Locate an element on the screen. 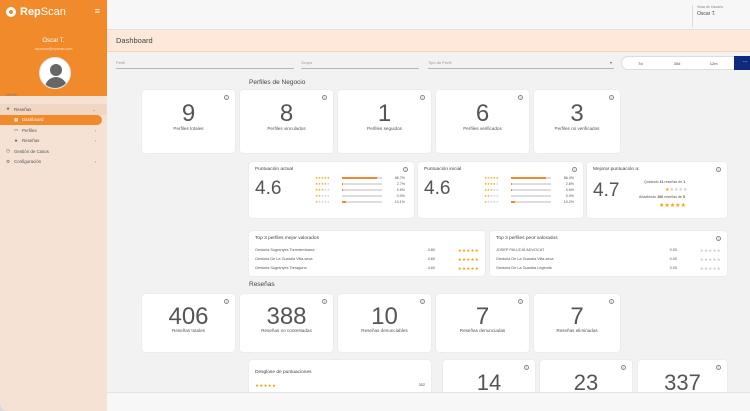 Image resolution: width=750 pixels, height=411 pixels. business-stat-card: i 8 Perfiles vinculados is located at coordinates (286, 121).